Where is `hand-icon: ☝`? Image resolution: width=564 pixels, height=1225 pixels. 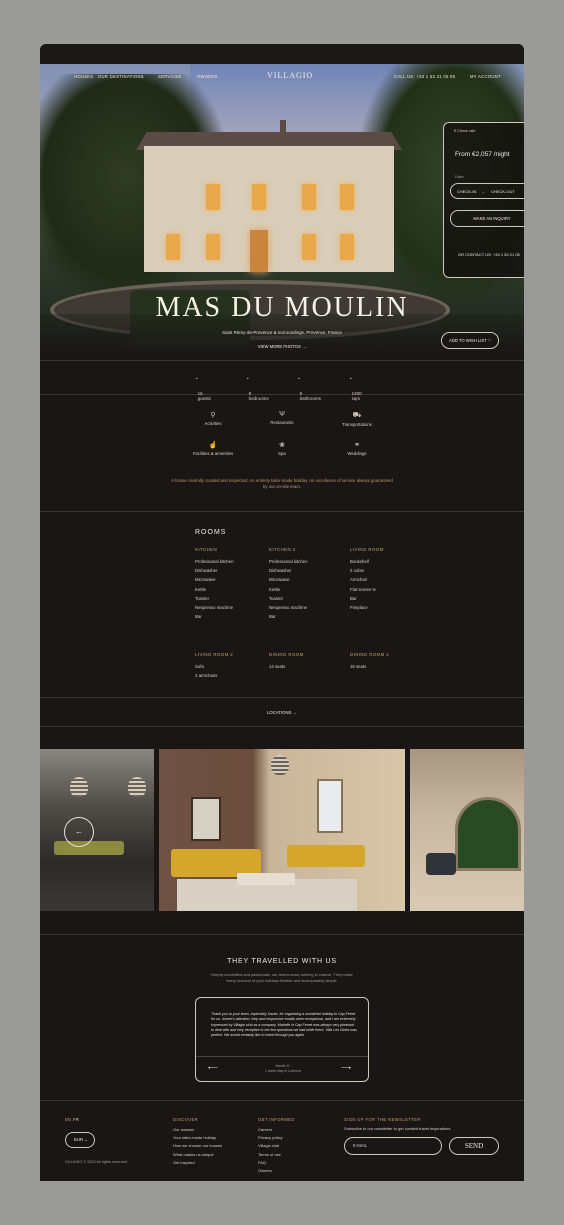 hand-icon: ☝ is located at coordinates (213, 445).